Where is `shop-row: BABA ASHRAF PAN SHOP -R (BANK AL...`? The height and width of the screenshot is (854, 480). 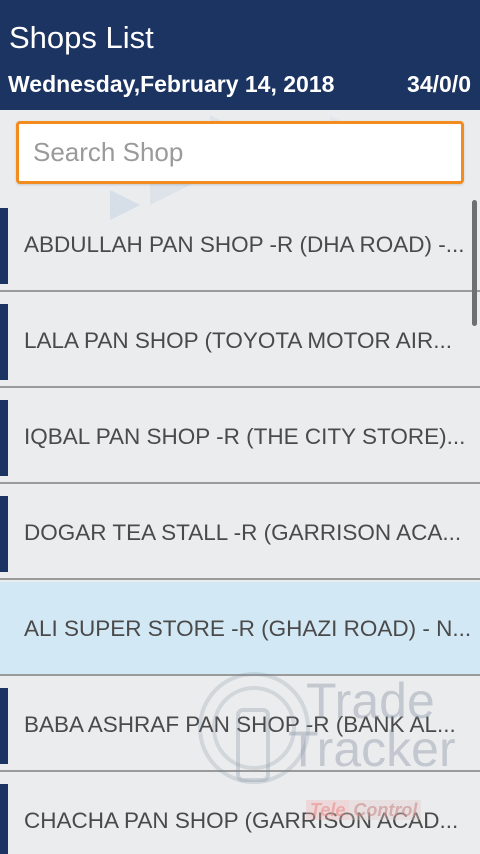 shop-row: BABA ASHRAF PAN SHOP -R (BANK AL... is located at coordinates (240, 725).